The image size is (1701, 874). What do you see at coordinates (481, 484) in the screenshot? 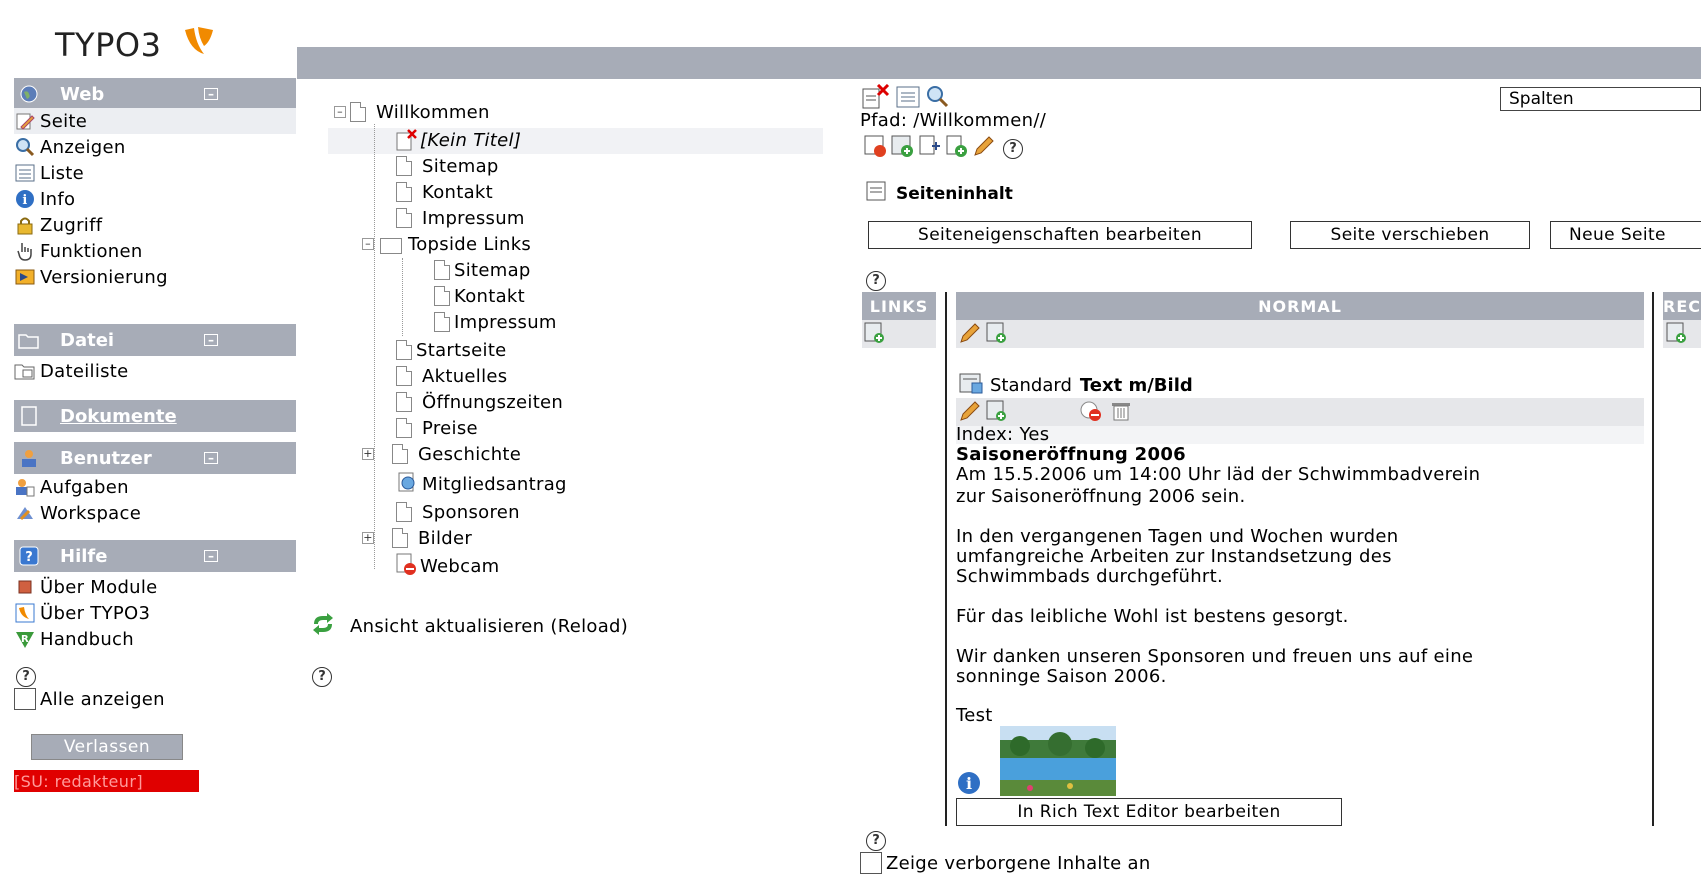
I see `tree-node: Mitgliedsantrag` at bounding box center [481, 484].